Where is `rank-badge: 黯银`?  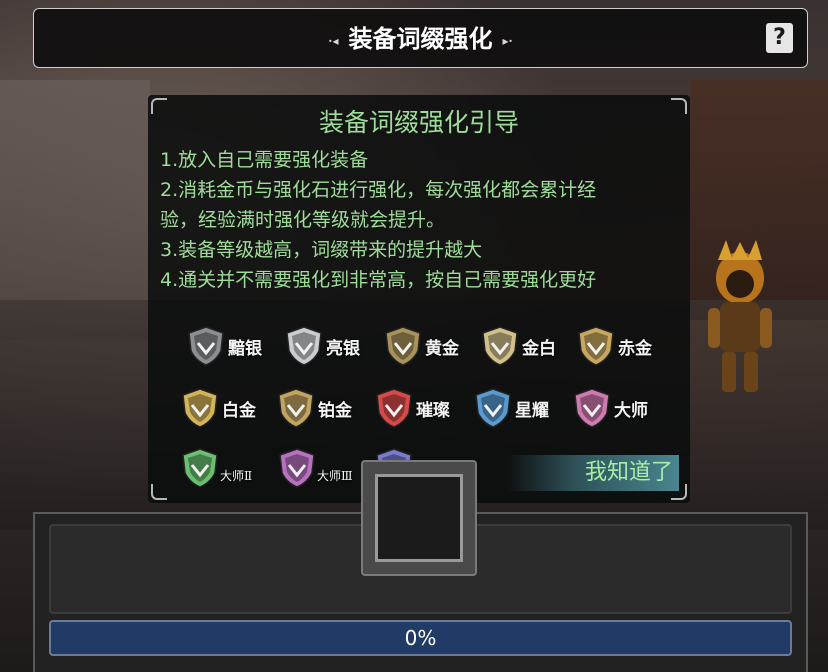 rank-badge: 黯银 is located at coordinates (224, 346).